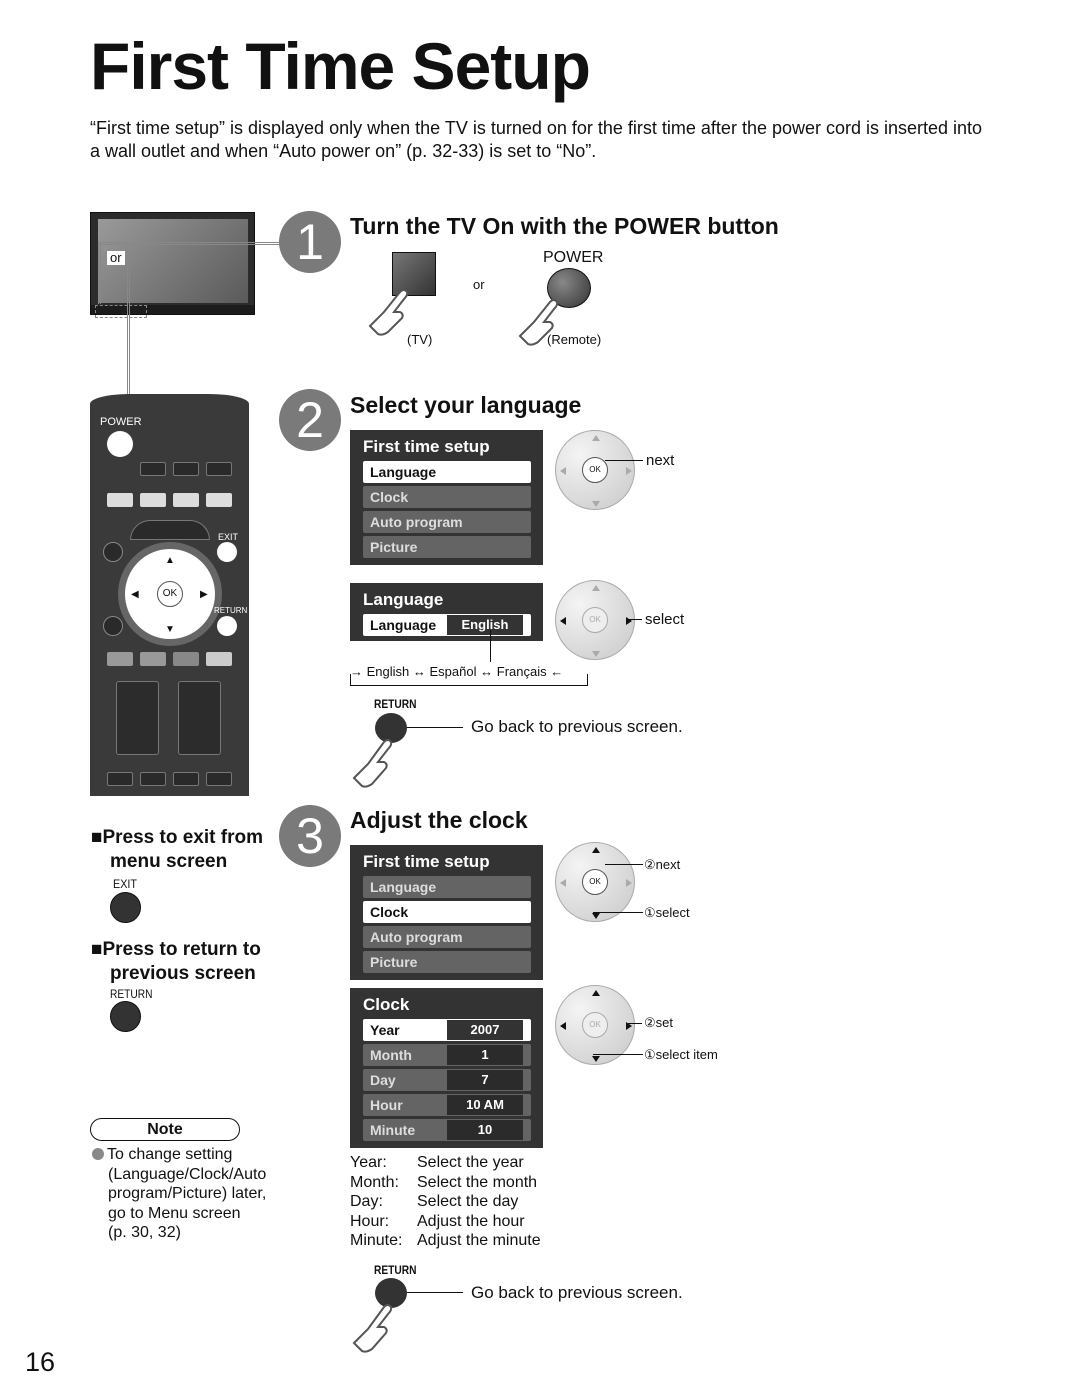  I want to click on step-3-badge: 3, so click(310, 836).